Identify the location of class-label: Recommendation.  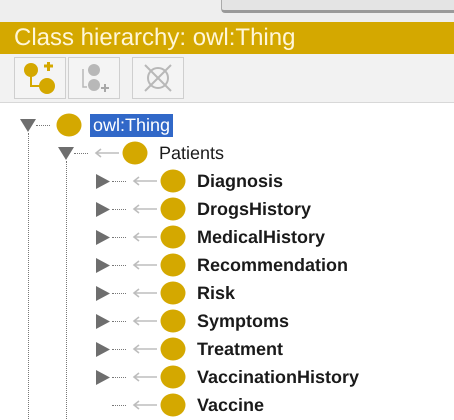
(273, 265).